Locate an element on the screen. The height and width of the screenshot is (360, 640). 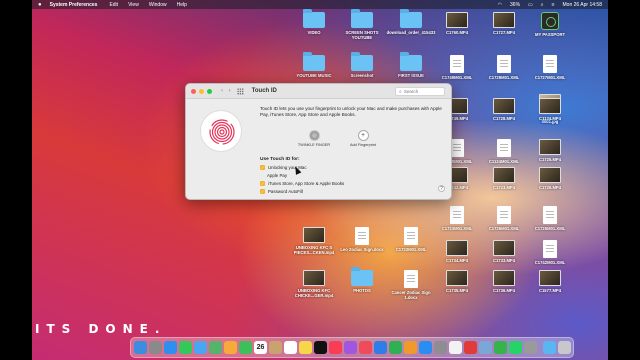
desktop-icon: Screenshot is located at coordinates (362, 65).